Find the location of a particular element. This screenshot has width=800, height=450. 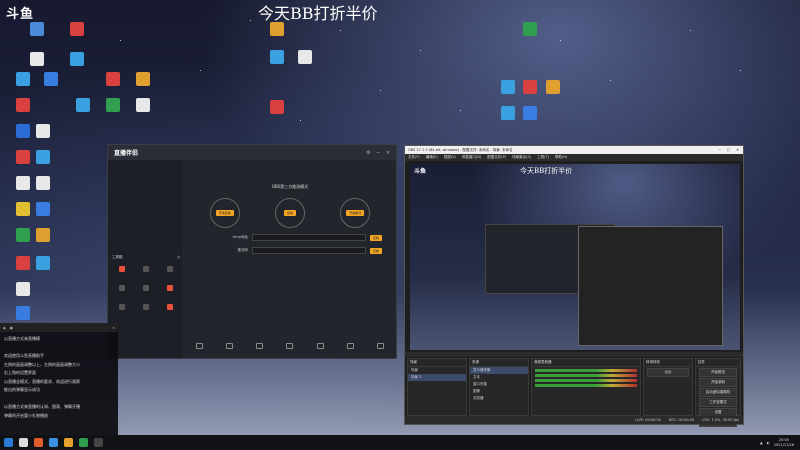

clock: 20:05 2021/11/26 is located at coordinates (784, 442).